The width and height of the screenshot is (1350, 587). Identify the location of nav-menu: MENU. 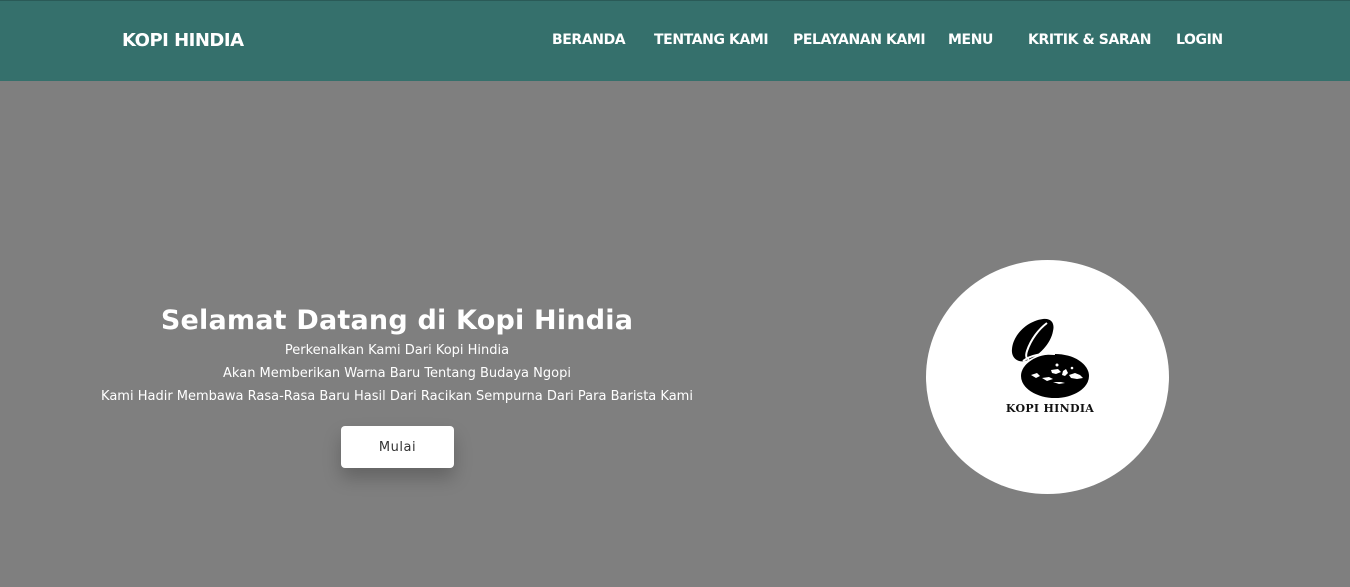
(970, 40).